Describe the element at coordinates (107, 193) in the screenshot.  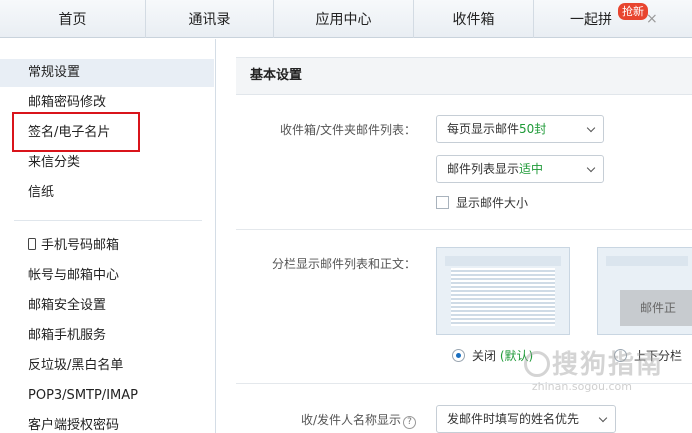
I see `sidebar-item-stationery: 信纸` at that location.